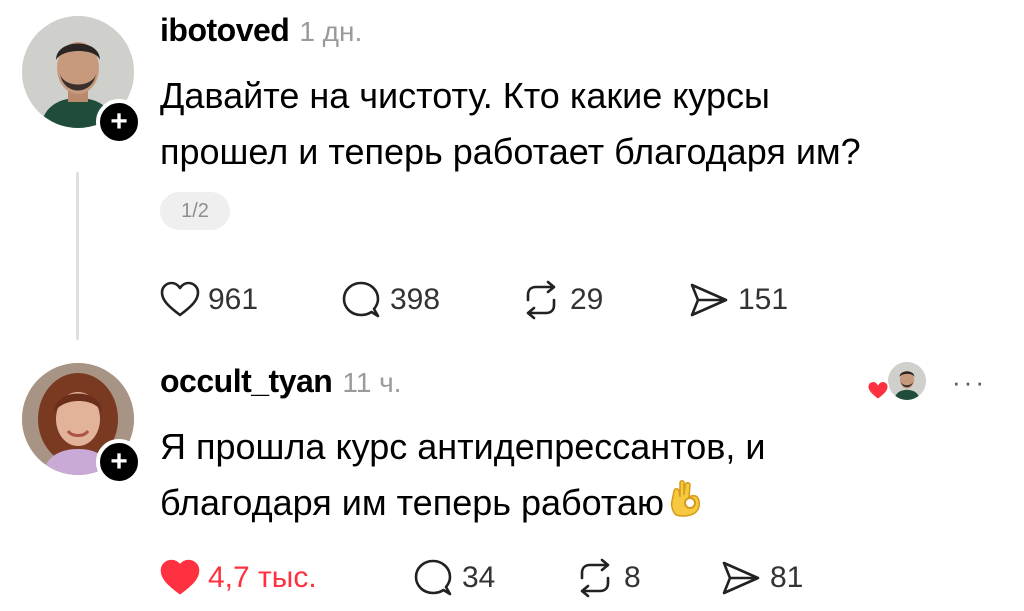  I want to click on post-timestamp: 1 дн., so click(331, 31).